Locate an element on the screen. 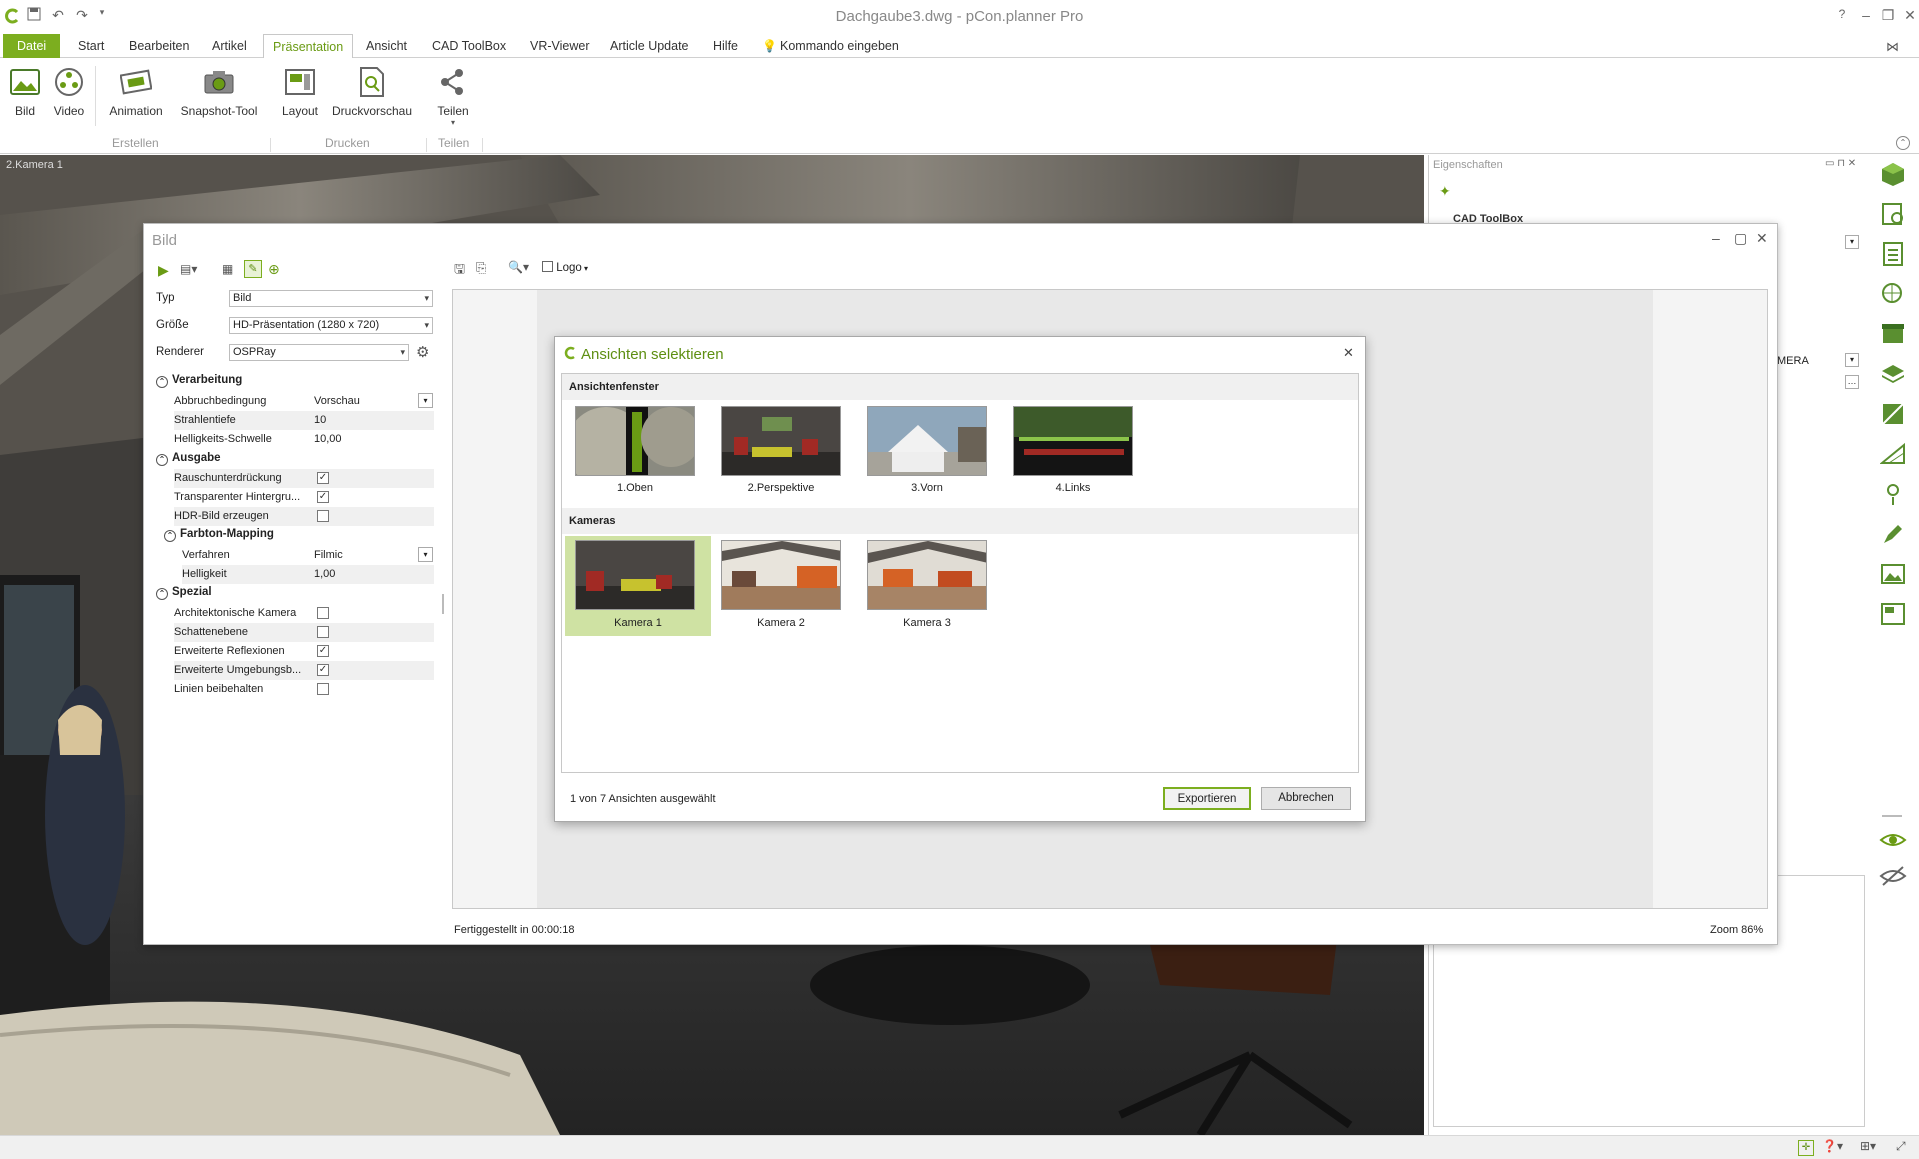 The height and width of the screenshot is (1159, 1919). linien-beibehalten-checkbox is located at coordinates (323, 689).